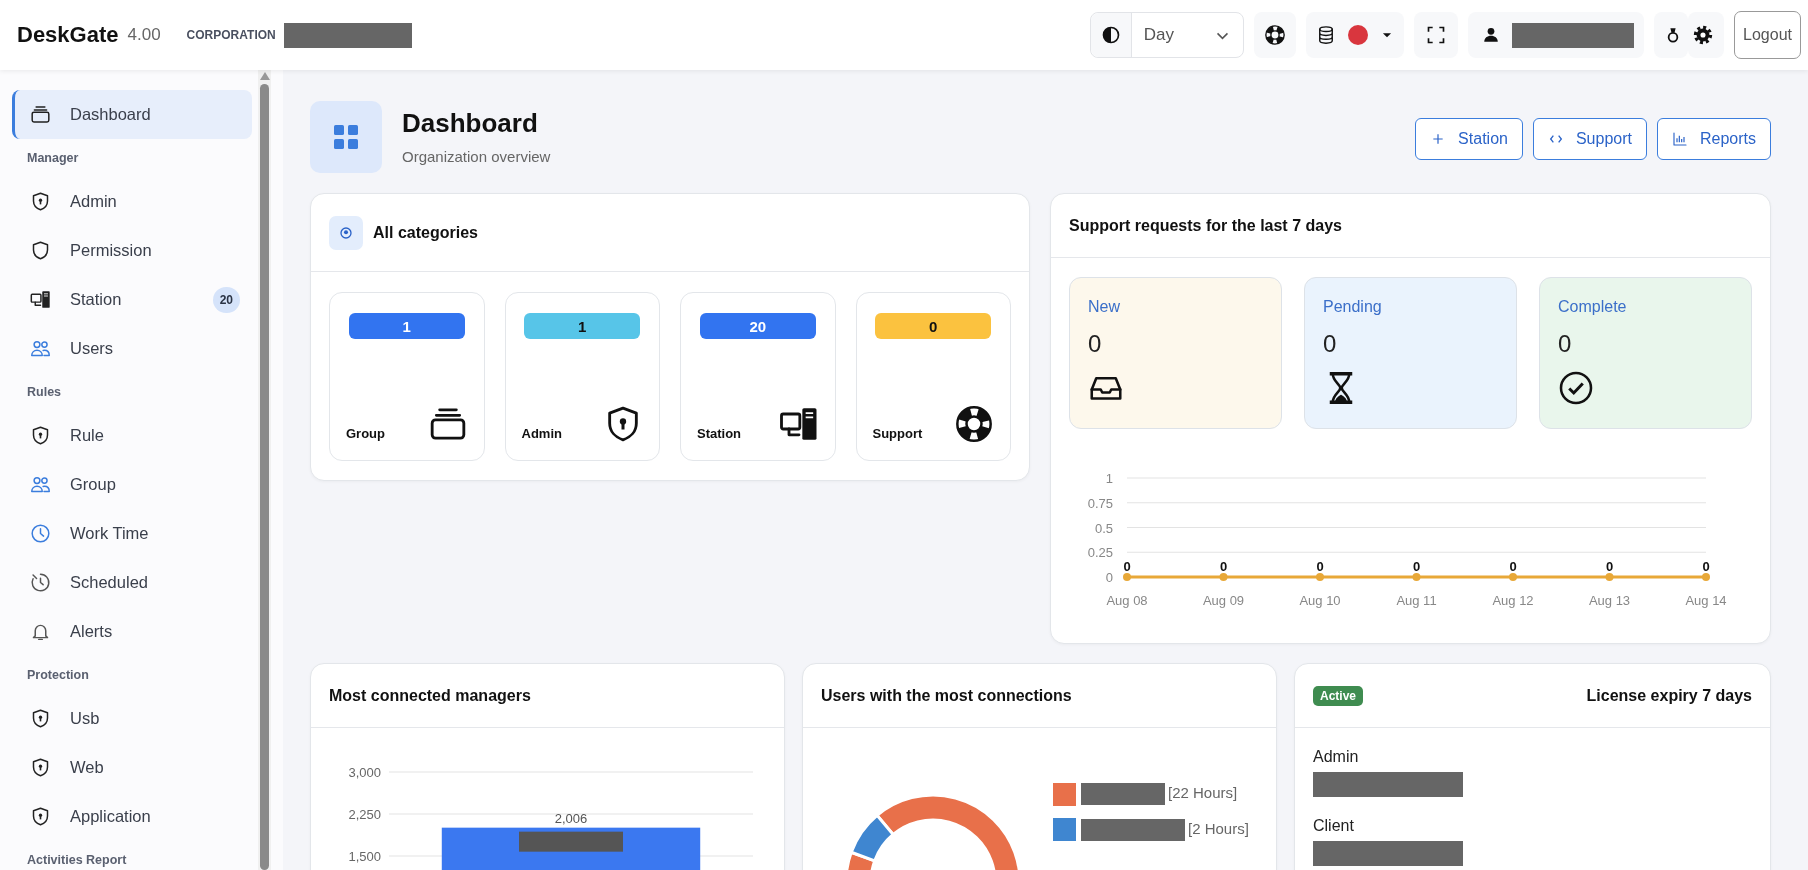 The image size is (1808, 870). What do you see at coordinates (1103, 528) in the screenshot?
I see `axis-label: 0.5` at bounding box center [1103, 528].